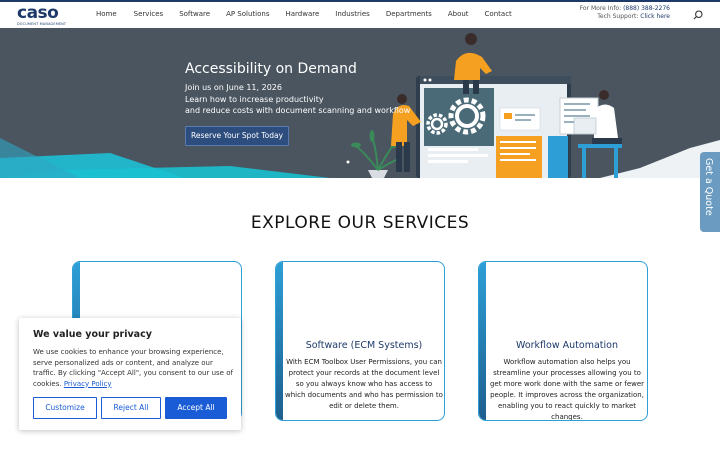  What do you see at coordinates (646, 8) in the screenshot?
I see `contact-phone-link: (888) 388-2276` at bounding box center [646, 8].